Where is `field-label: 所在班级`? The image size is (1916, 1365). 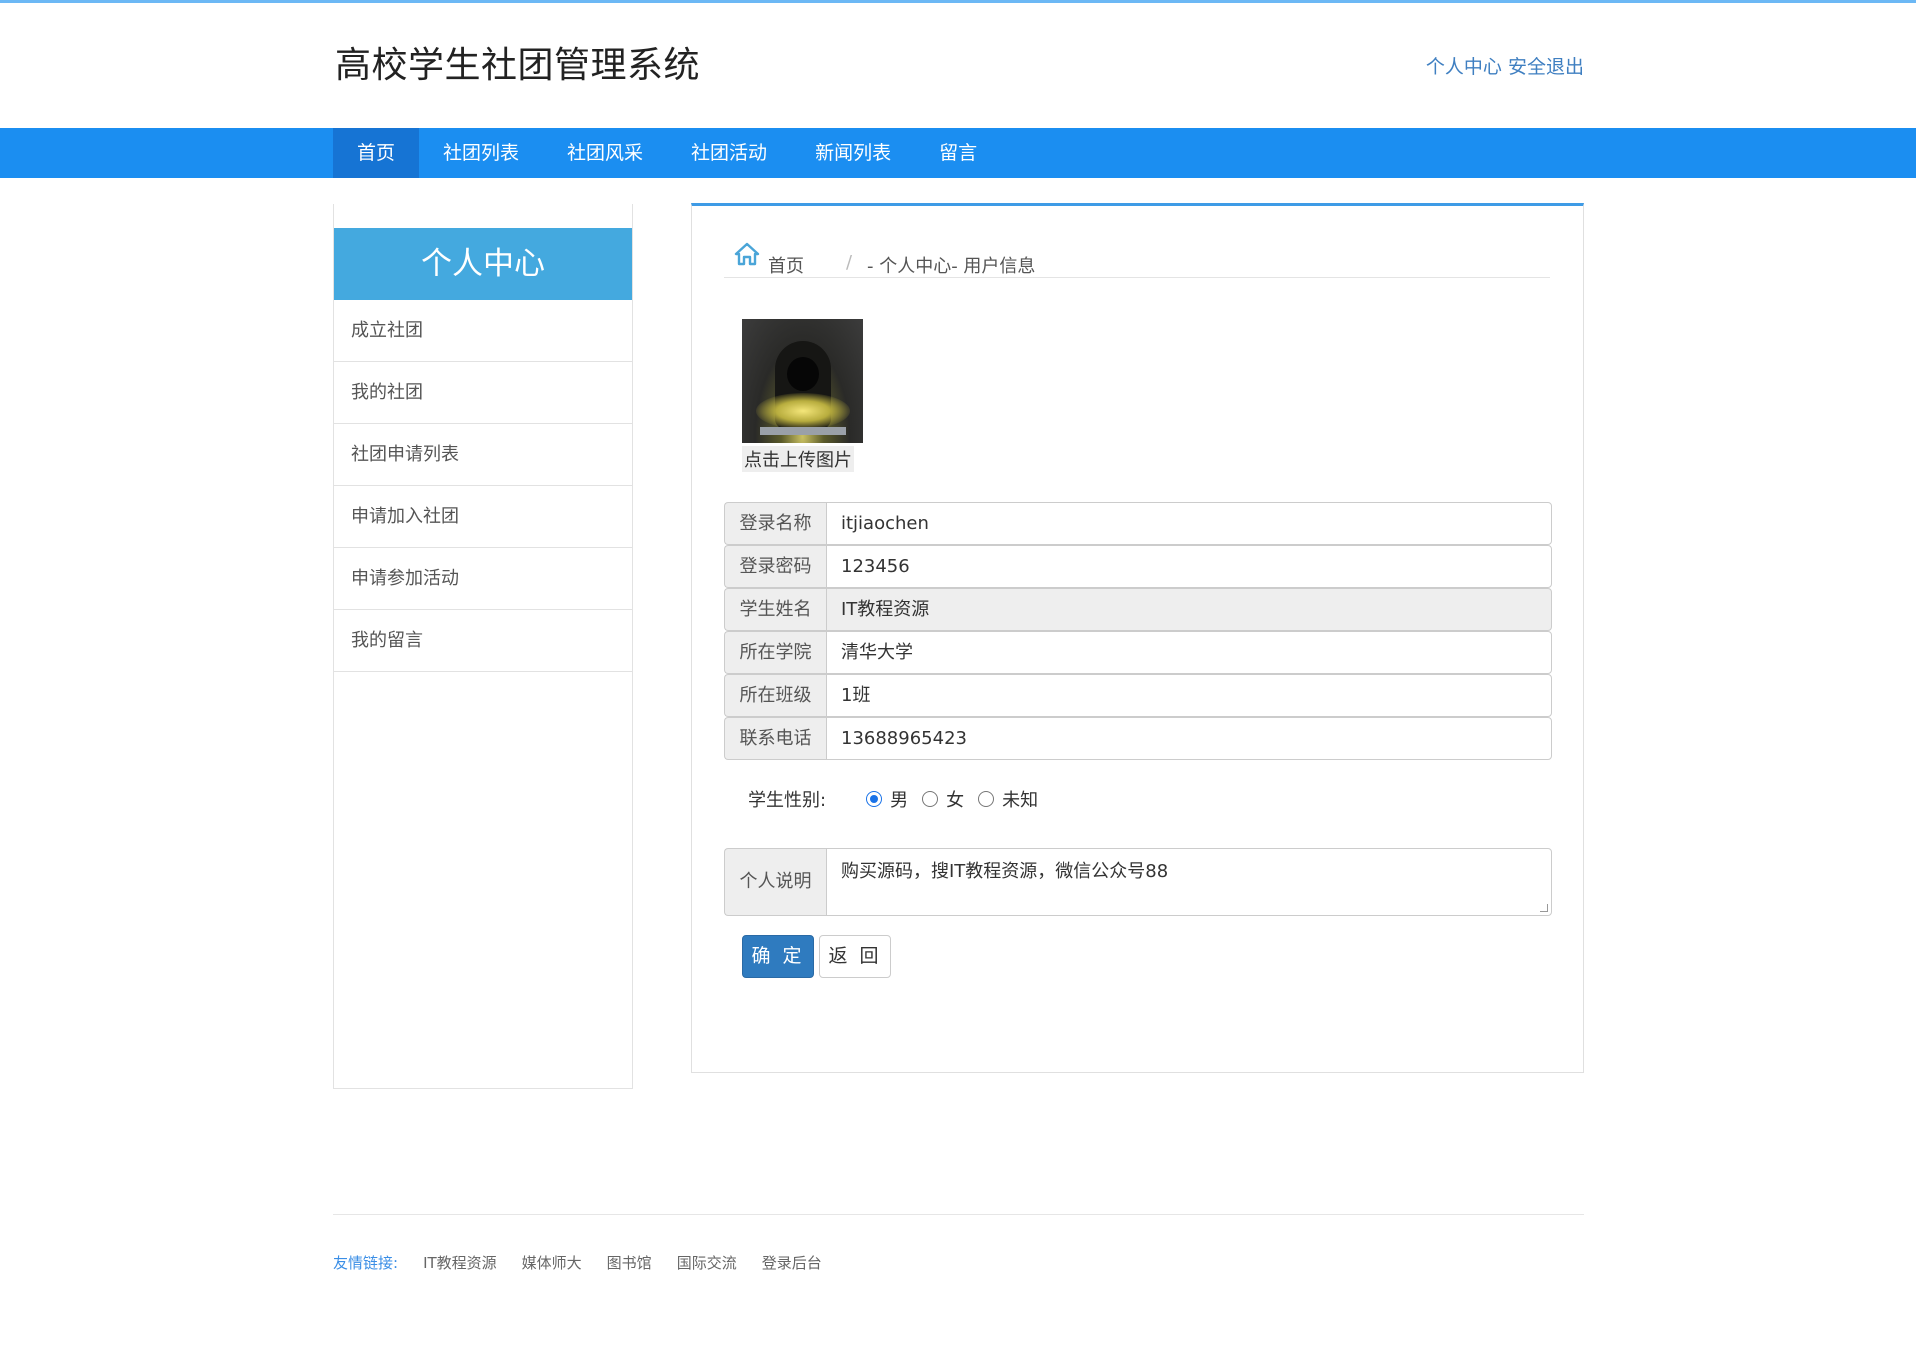 field-label: 所在班级 is located at coordinates (775, 695).